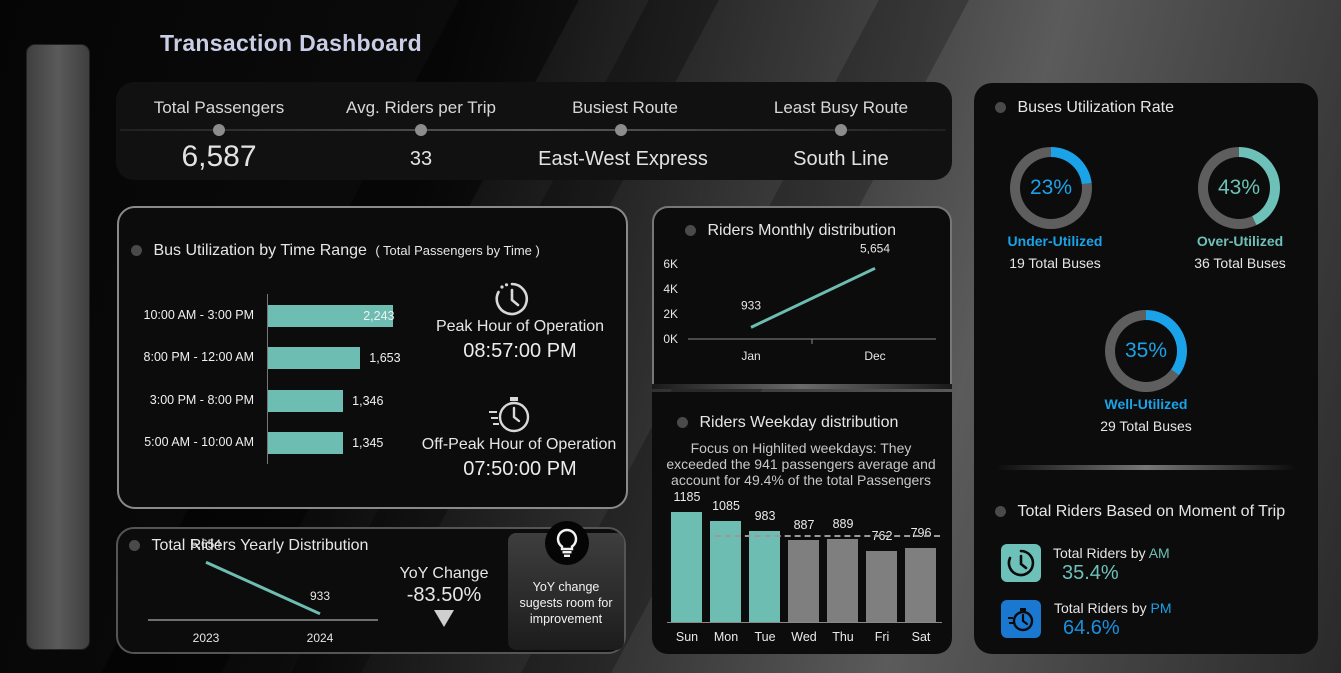  What do you see at coordinates (198, 315) in the screenshot?
I see `time-range-label: 10:00 AM - 3:00 PM` at bounding box center [198, 315].